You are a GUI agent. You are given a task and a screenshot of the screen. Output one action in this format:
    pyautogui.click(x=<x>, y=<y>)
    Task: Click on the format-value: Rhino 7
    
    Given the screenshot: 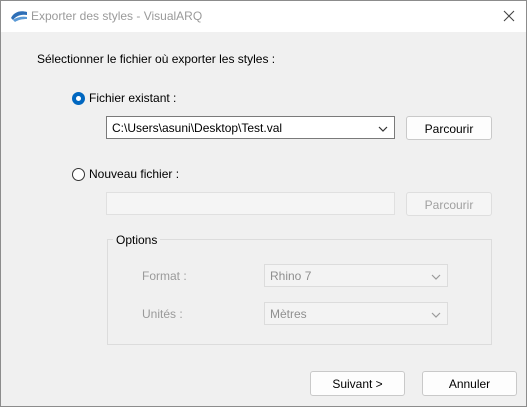 What is the action you would take?
    pyautogui.click(x=291, y=276)
    